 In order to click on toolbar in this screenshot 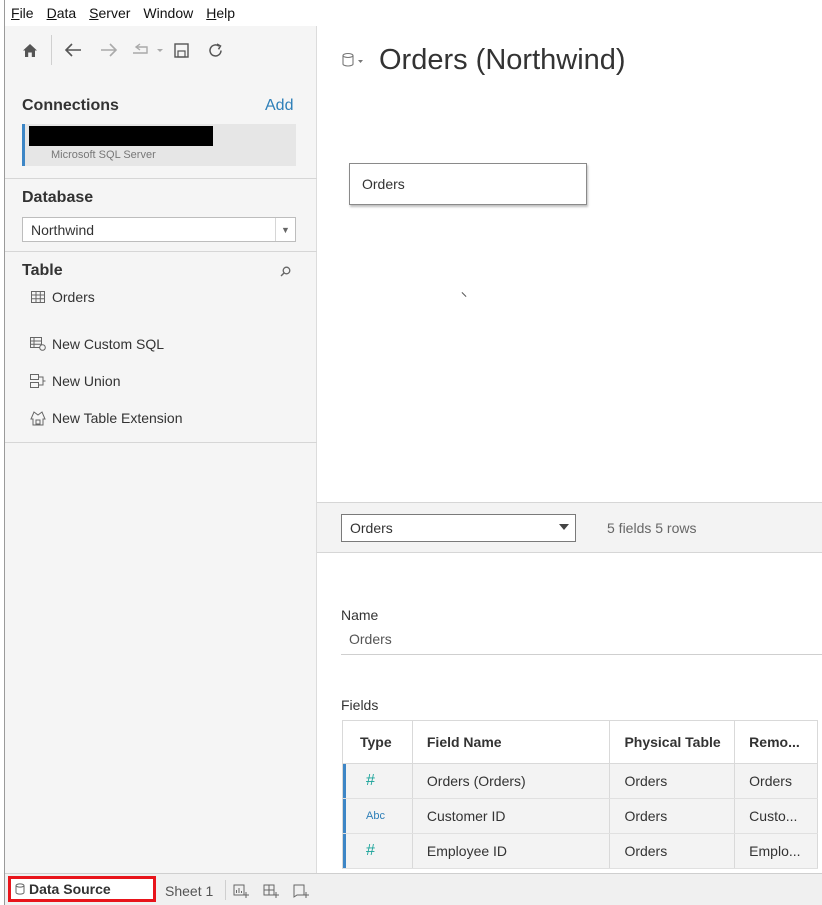, I will do `click(161, 50)`.